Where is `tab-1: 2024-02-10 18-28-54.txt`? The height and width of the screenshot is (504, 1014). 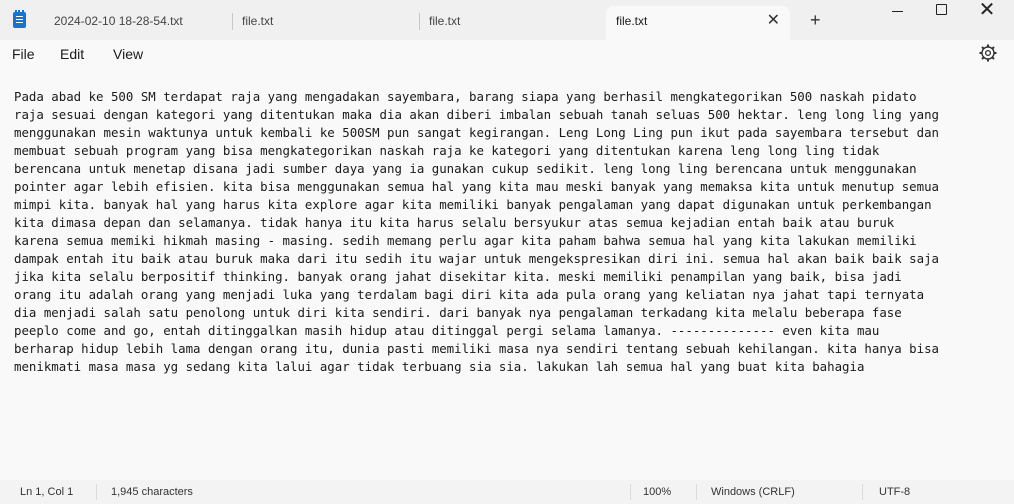
tab-1: 2024-02-10 18-28-54.txt is located at coordinates (139, 23).